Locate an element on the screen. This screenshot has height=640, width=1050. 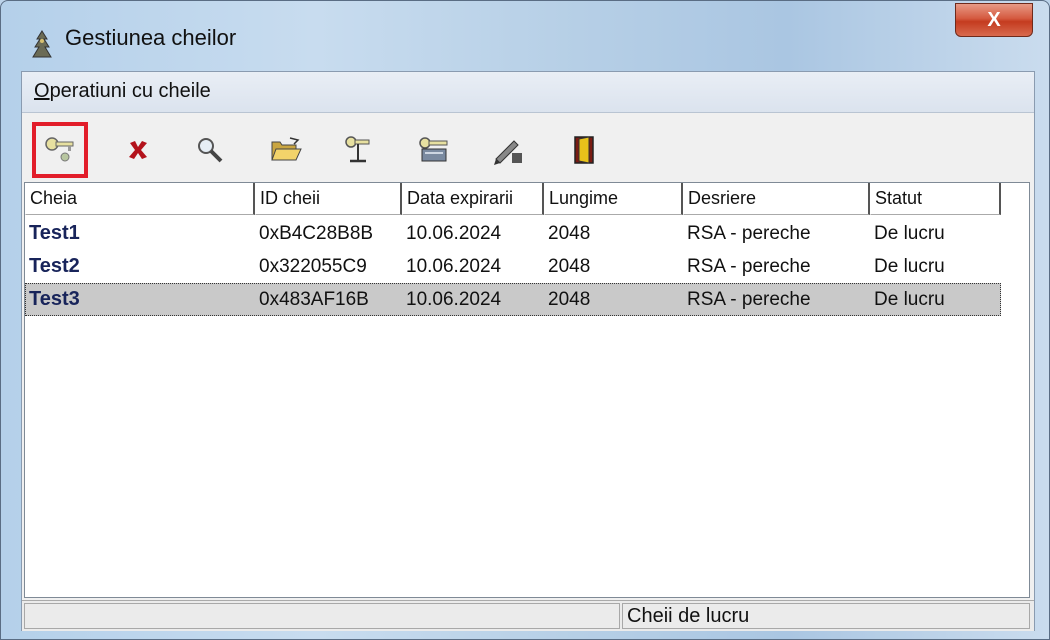
delete-x-icon is located at coordinates (138, 150).